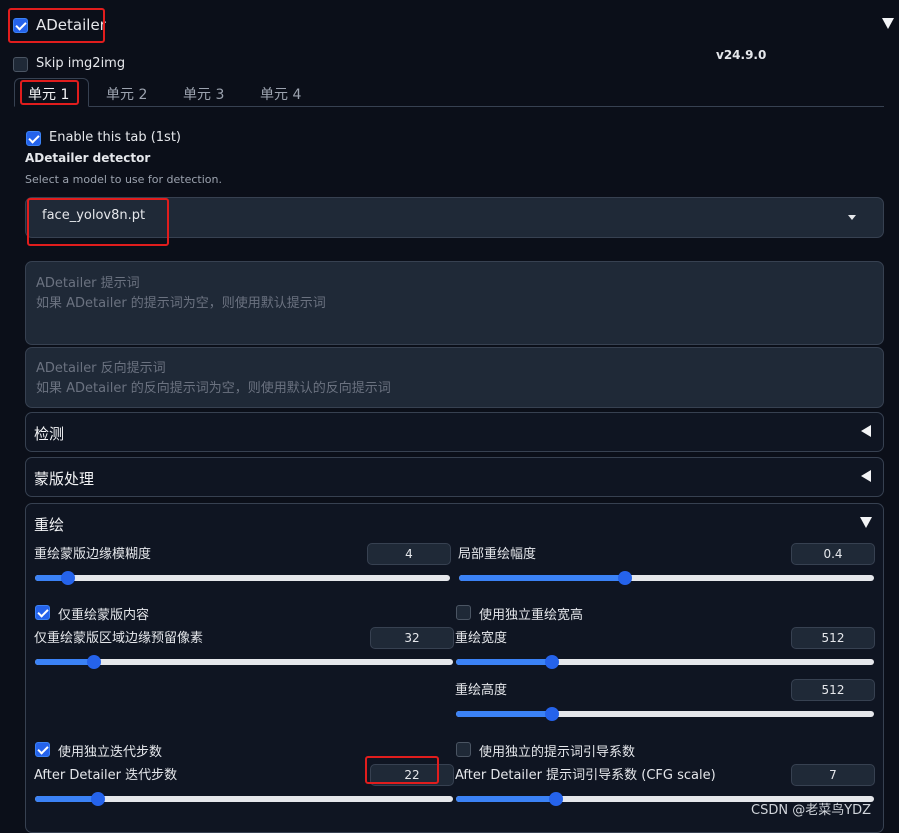 The width and height of the screenshot is (899, 833). Describe the element at coordinates (866, 431) in the screenshot. I see `detection-expand-icon` at that location.